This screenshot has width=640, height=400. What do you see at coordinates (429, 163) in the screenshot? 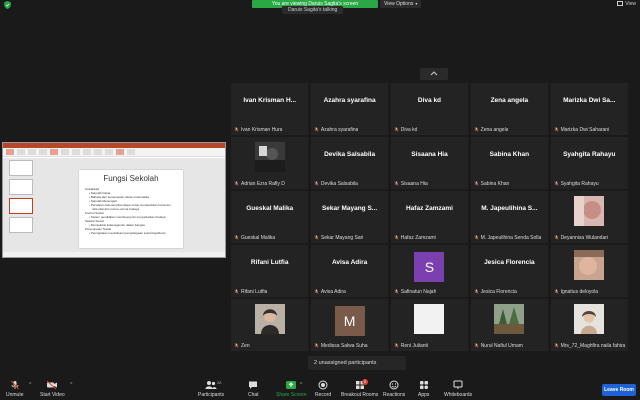
I see `participant-tile: Sisaana Hia Sisaana Hia` at bounding box center [429, 163].